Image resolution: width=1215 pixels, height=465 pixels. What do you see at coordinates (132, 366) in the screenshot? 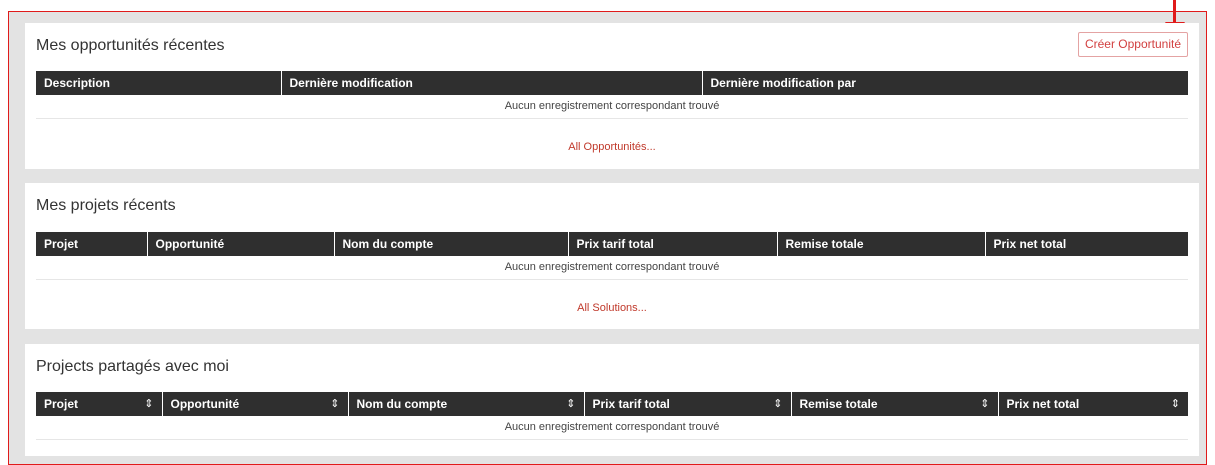
I see `panel-title: Projects partagés avec moi` at bounding box center [132, 366].